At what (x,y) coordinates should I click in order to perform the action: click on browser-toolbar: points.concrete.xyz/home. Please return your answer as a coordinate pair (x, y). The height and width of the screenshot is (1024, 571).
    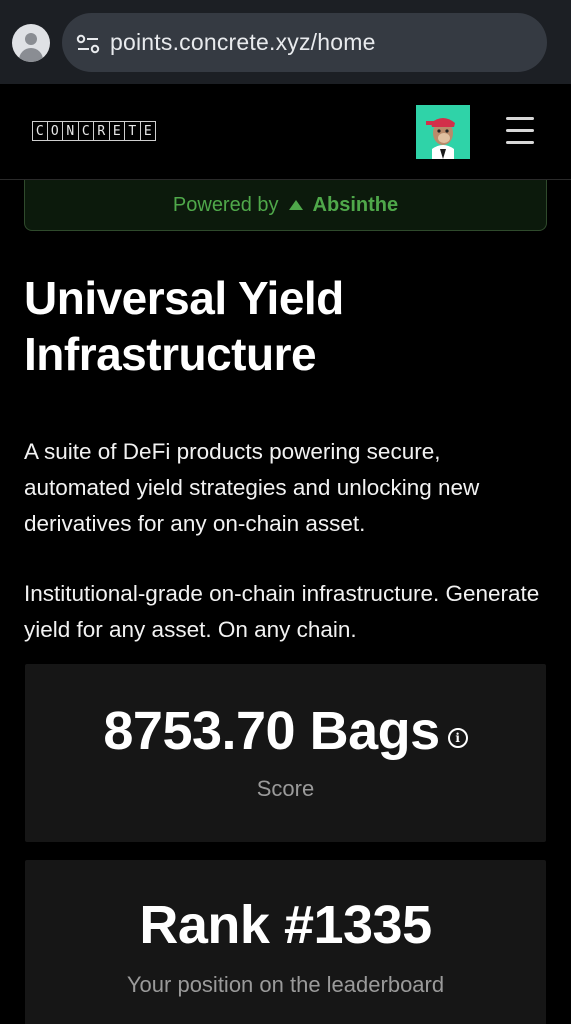
    Looking at the image, I should click on (285, 42).